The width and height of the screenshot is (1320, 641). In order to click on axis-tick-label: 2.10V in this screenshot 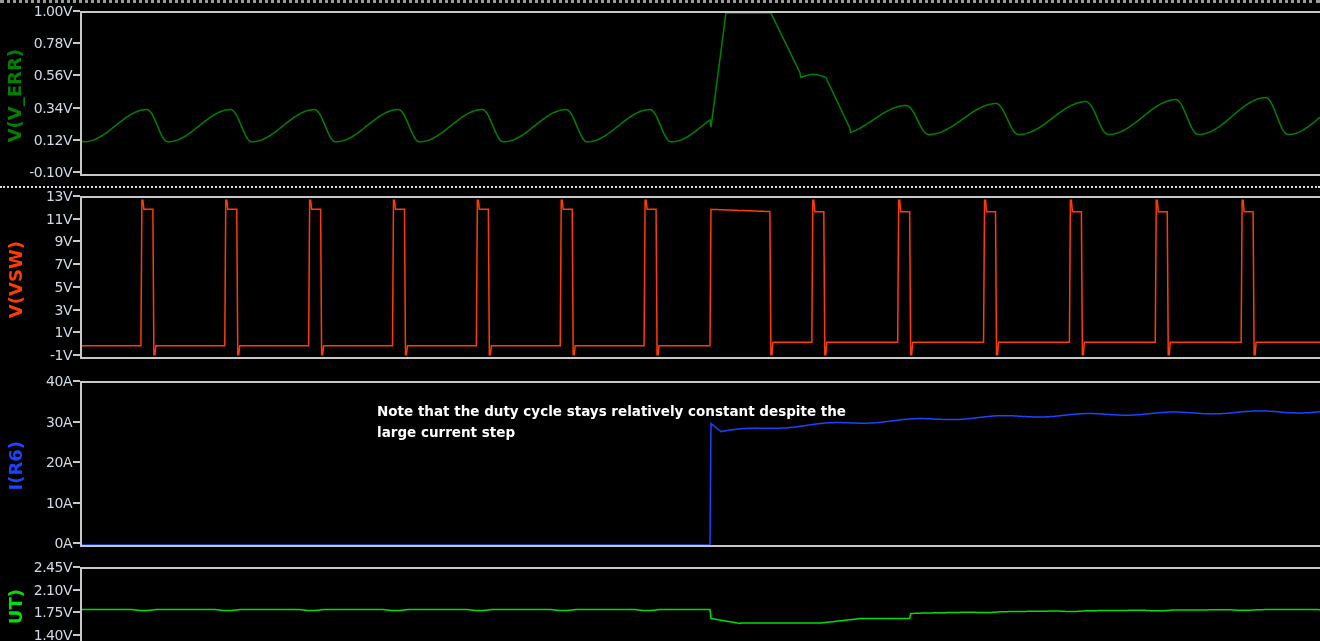, I will do `click(52, 589)`.